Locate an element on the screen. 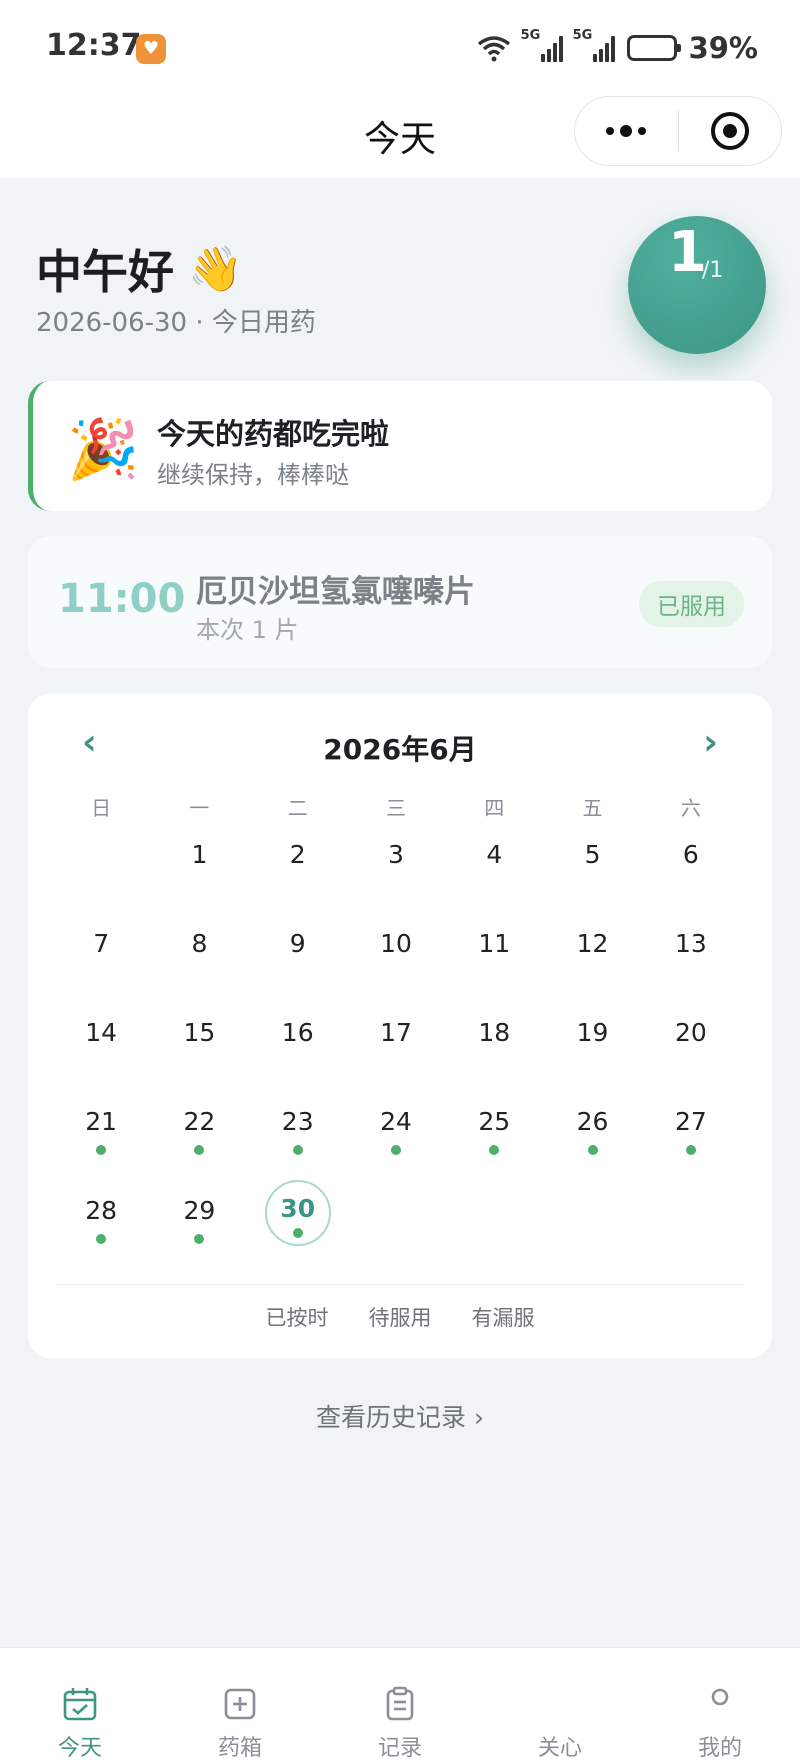 This screenshot has width=800, height=1760. tab-care: 关心 is located at coordinates (560, 1704).